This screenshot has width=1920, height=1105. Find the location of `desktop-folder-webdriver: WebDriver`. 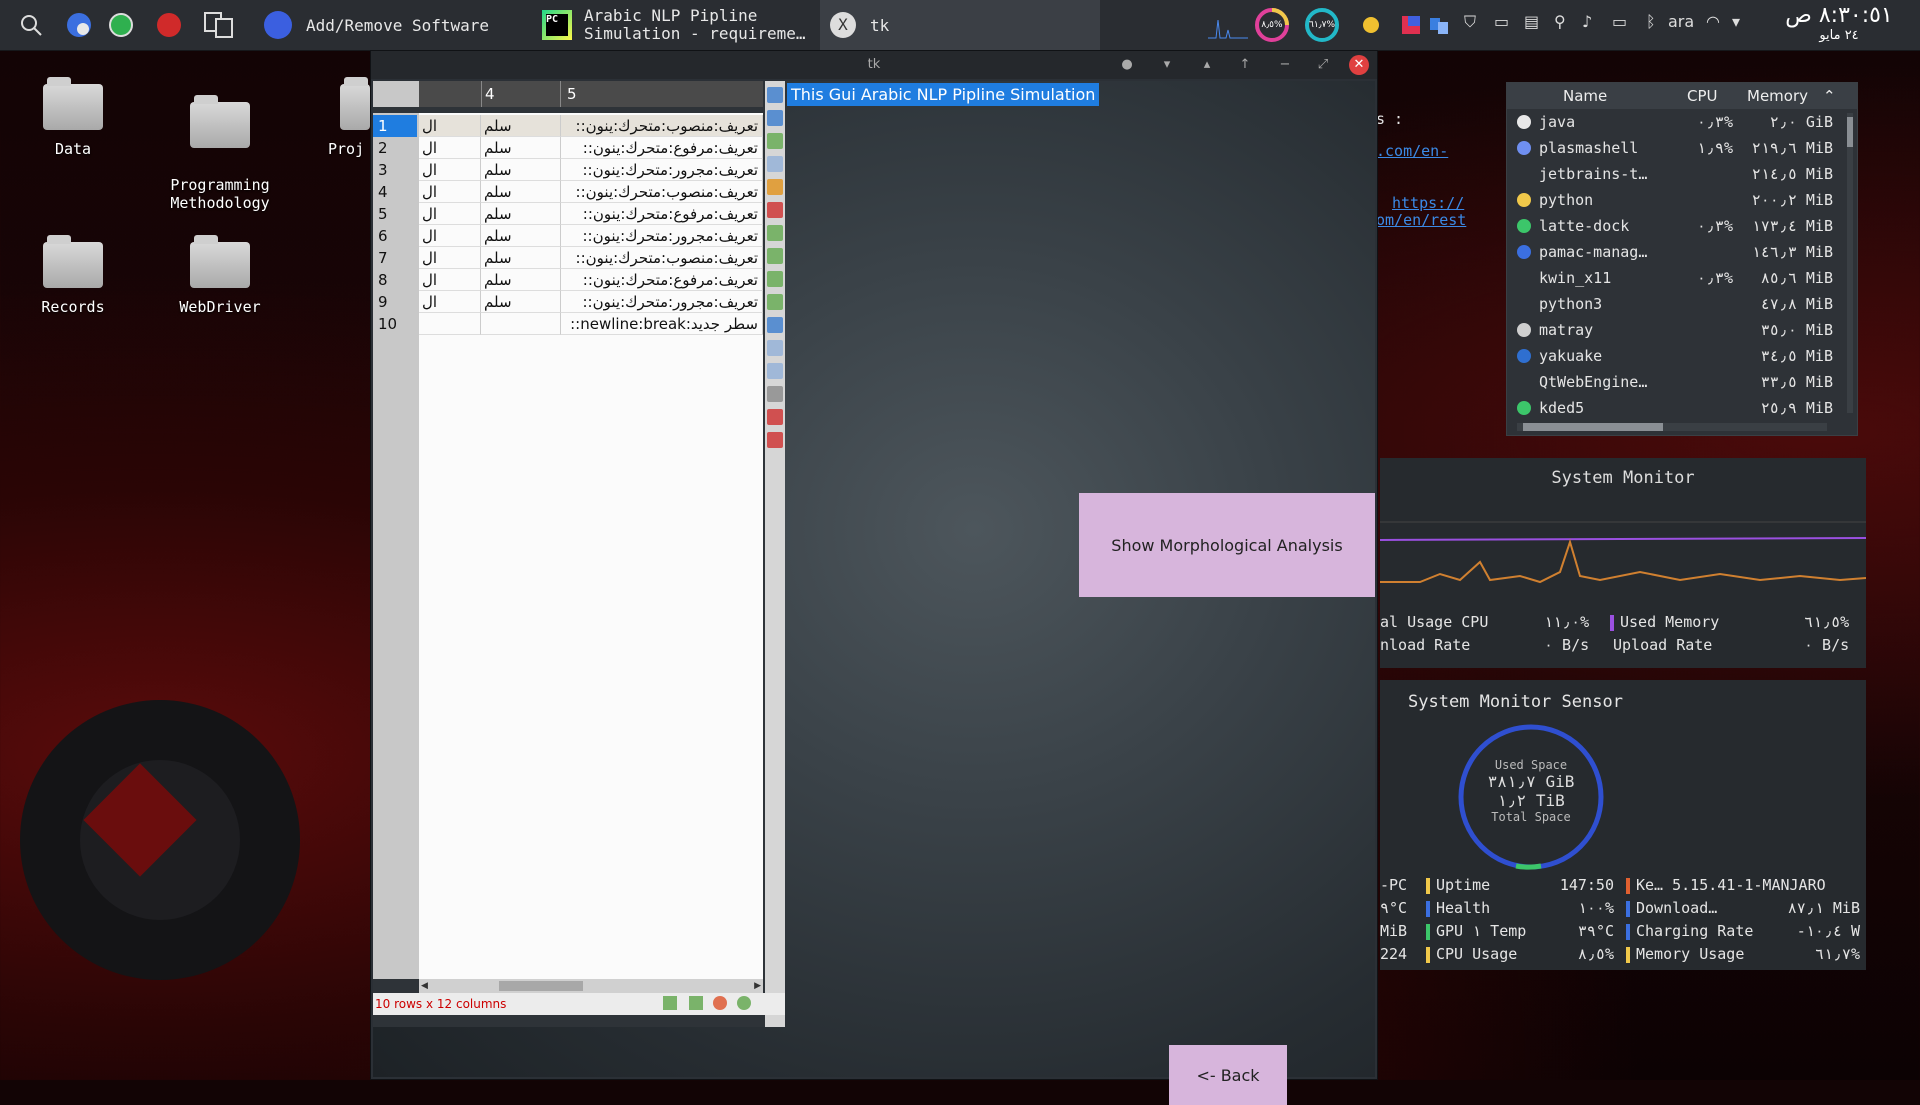

desktop-folder-webdriver: WebDriver is located at coordinates (220, 275).